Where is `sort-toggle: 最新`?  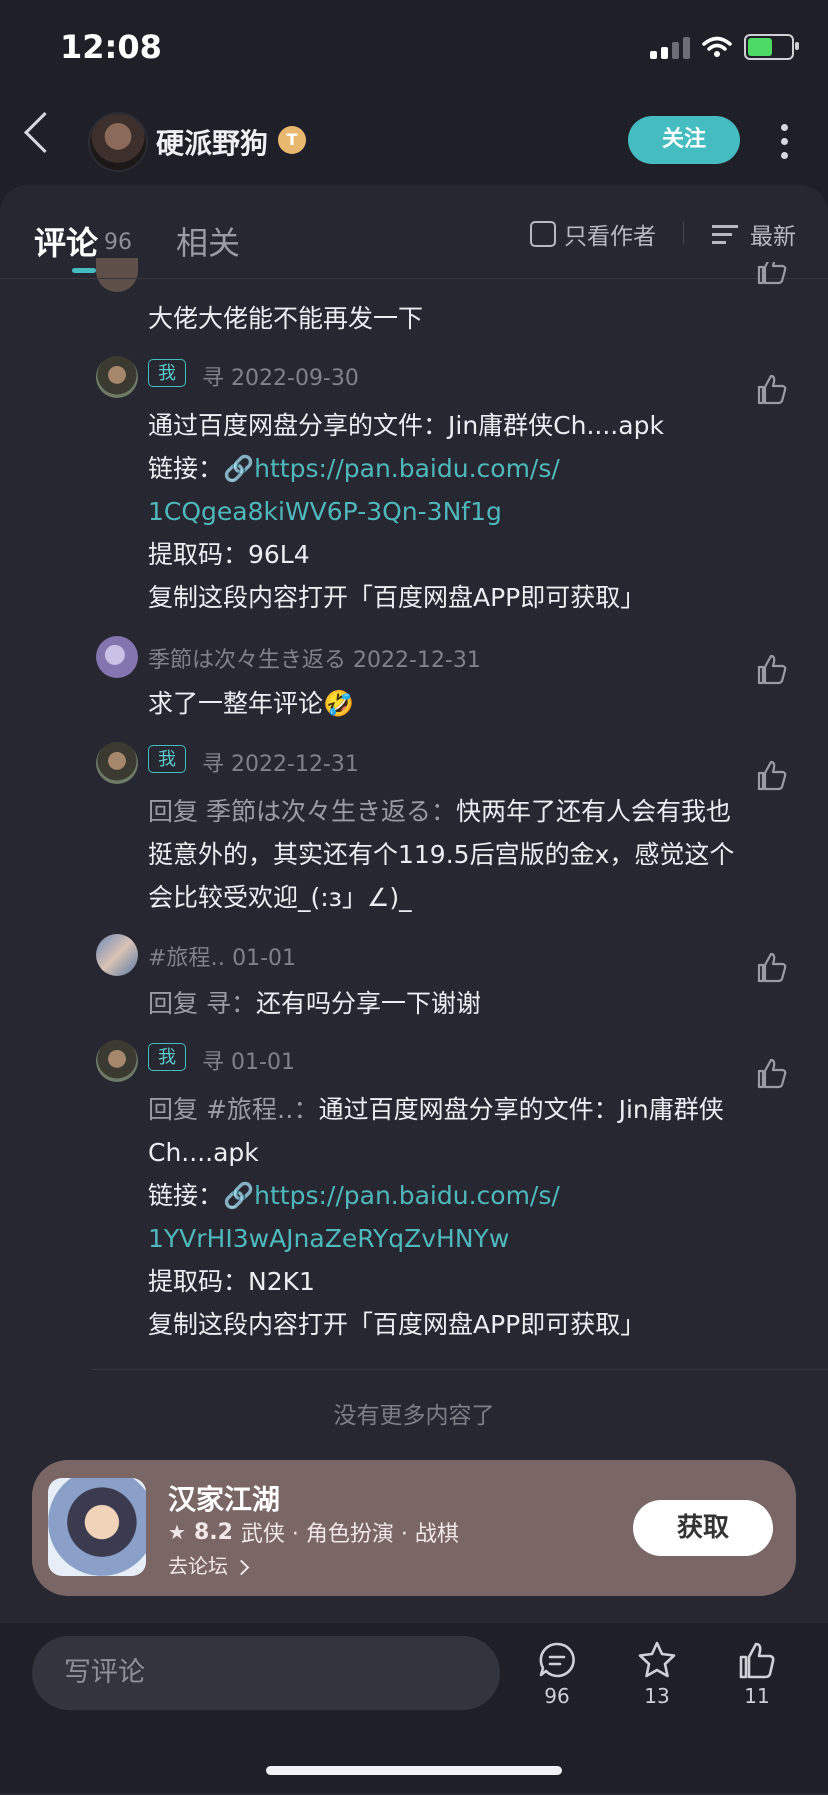 sort-toggle: 最新 is located at coordinates (754, 234).